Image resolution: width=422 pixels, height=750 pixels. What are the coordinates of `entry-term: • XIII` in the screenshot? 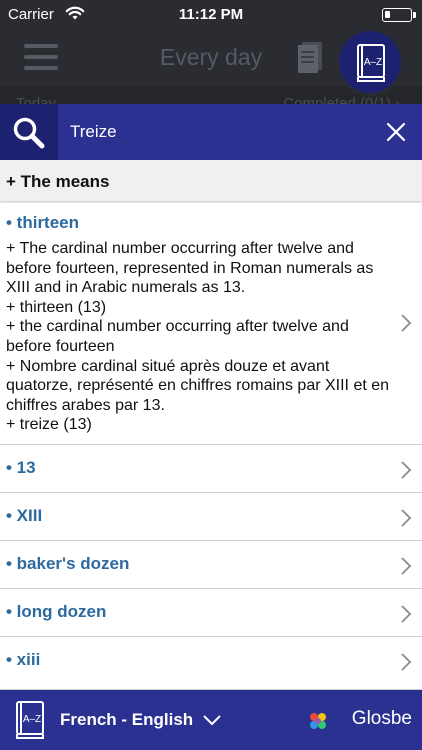 It's located at (24, 515).